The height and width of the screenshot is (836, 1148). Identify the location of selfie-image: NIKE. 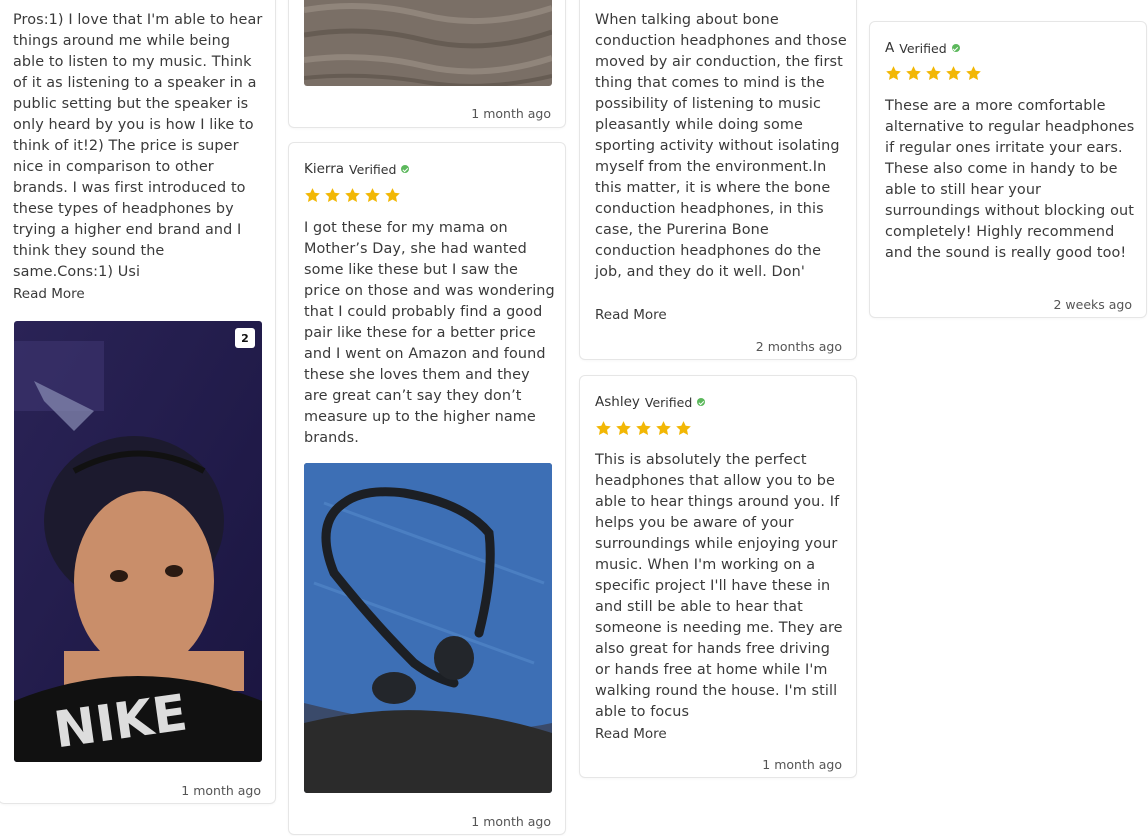
(138, 541).